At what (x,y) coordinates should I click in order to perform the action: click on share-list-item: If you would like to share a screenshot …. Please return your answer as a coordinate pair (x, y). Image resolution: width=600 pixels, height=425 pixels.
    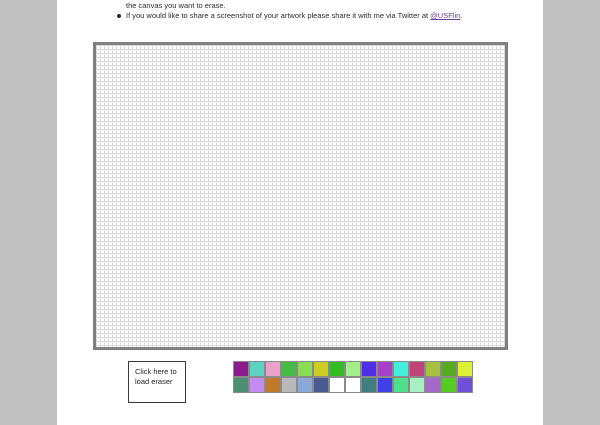
    Looking at the image, I should click on (294, 16).